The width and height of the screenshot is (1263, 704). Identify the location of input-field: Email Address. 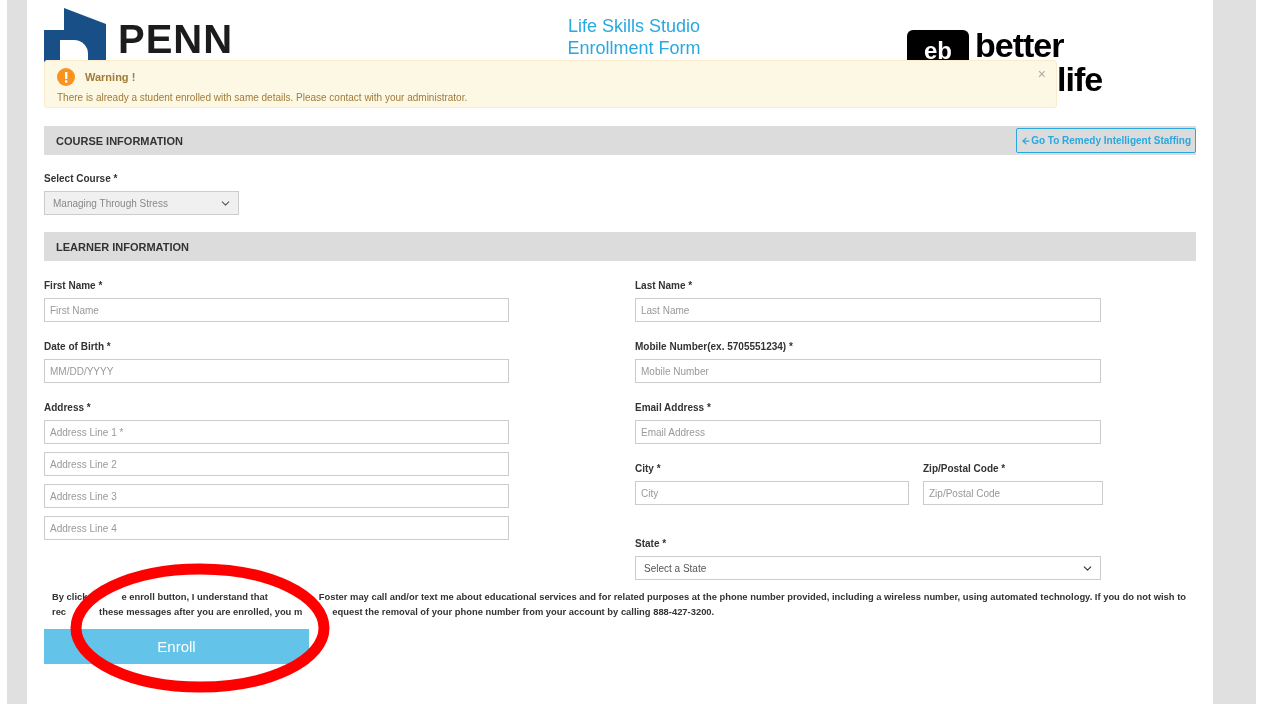
(868, 432).